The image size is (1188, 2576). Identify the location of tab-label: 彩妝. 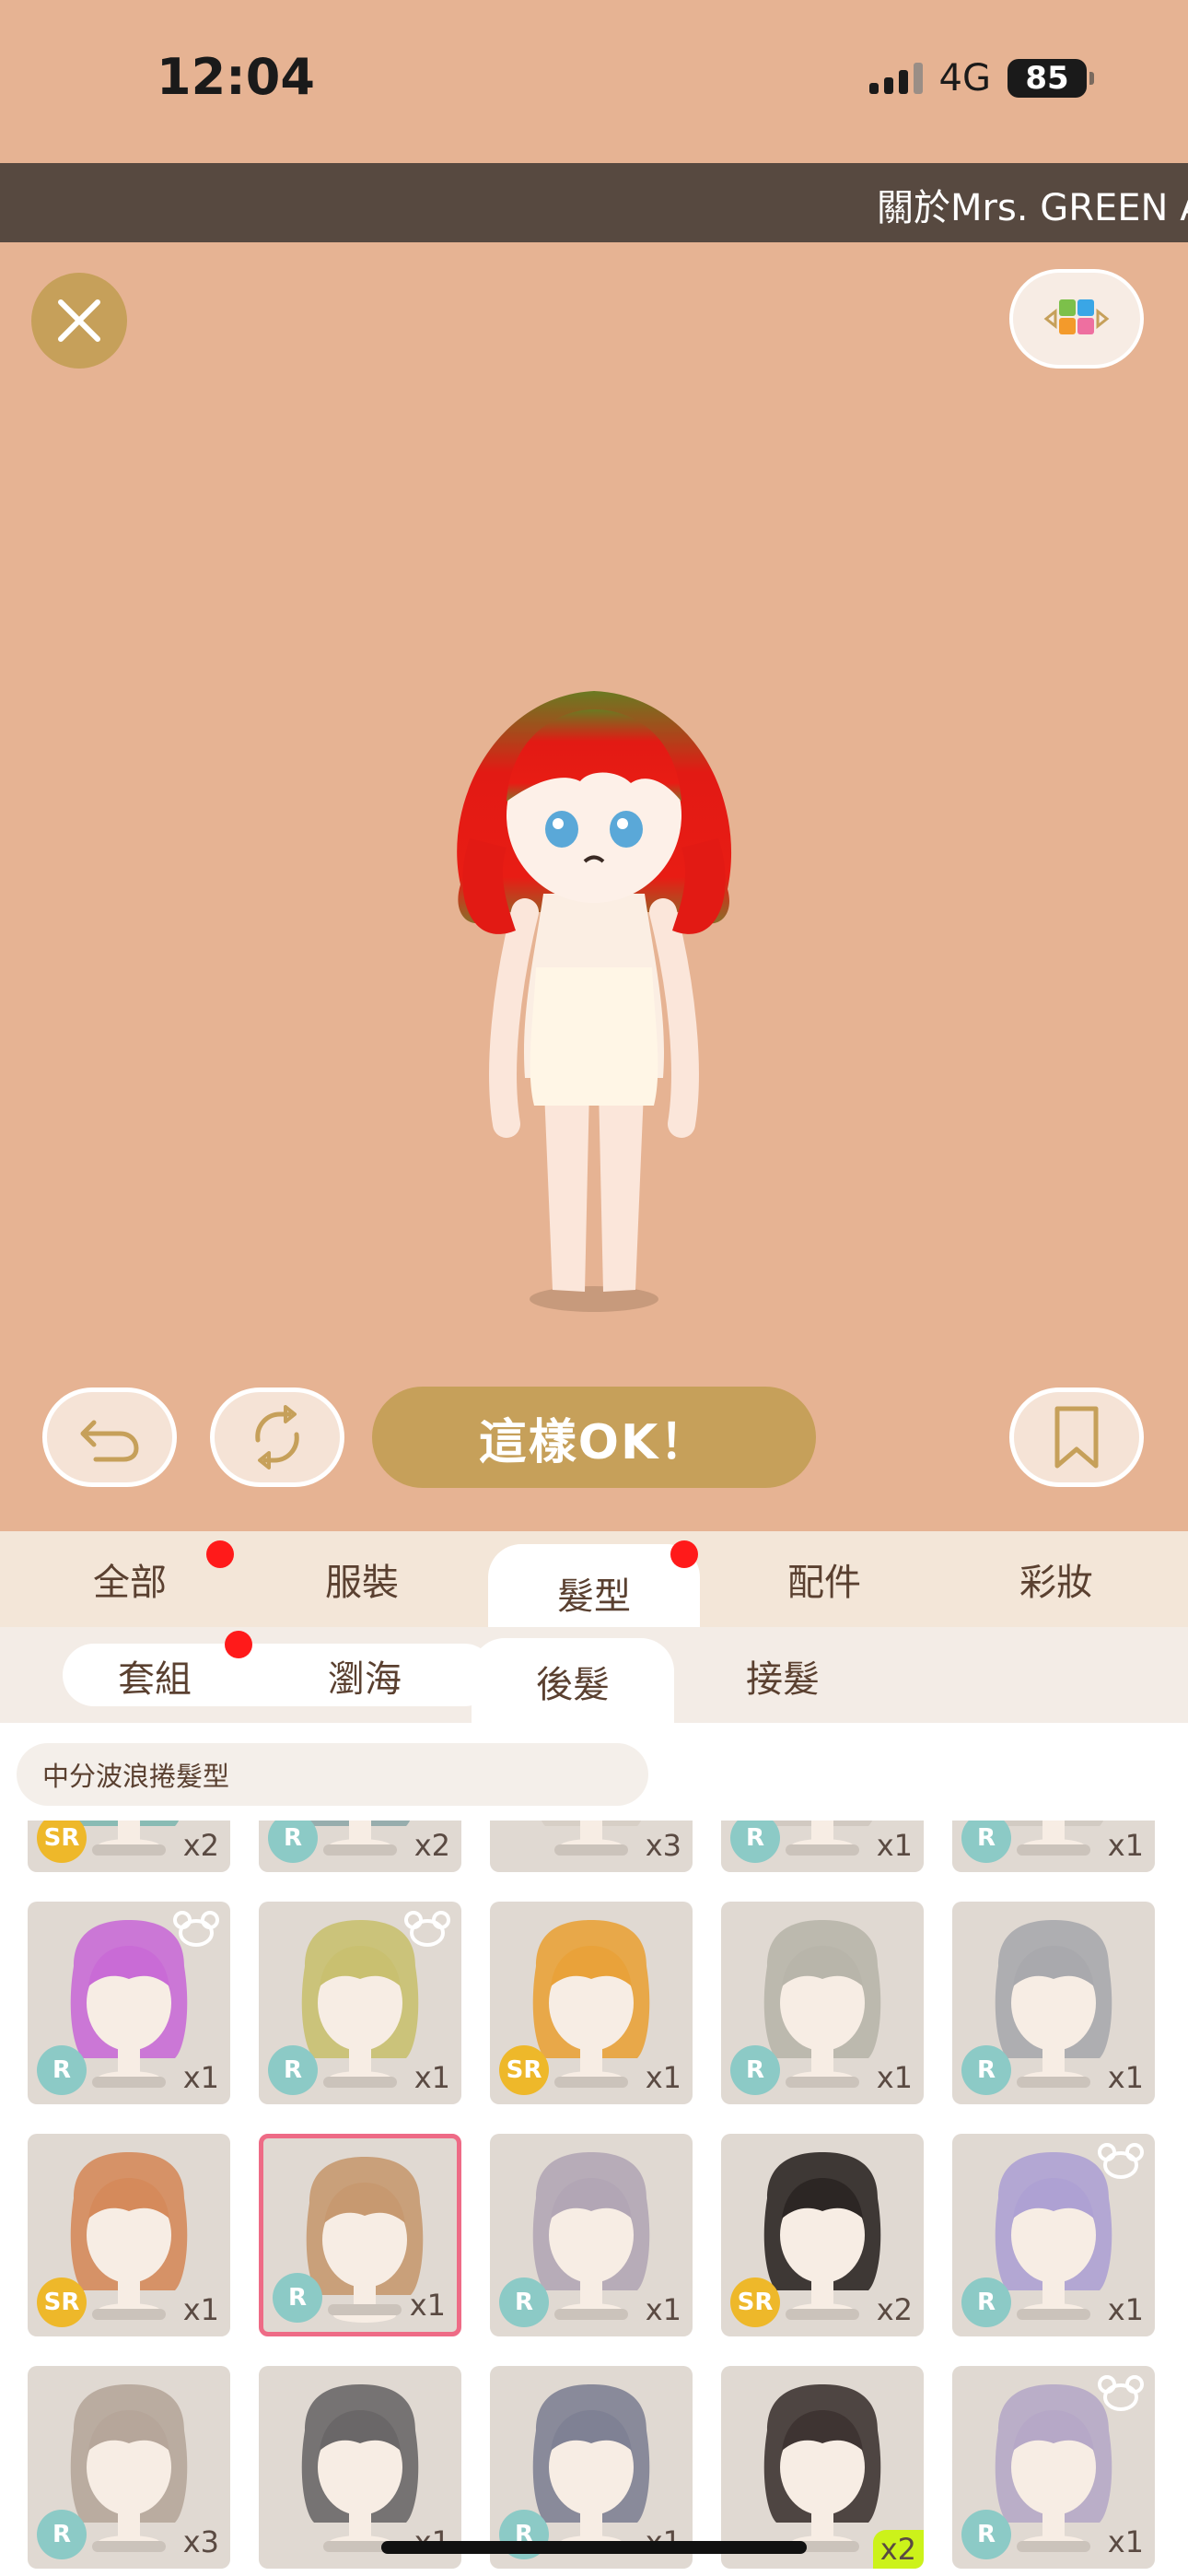
(1056, 1583).